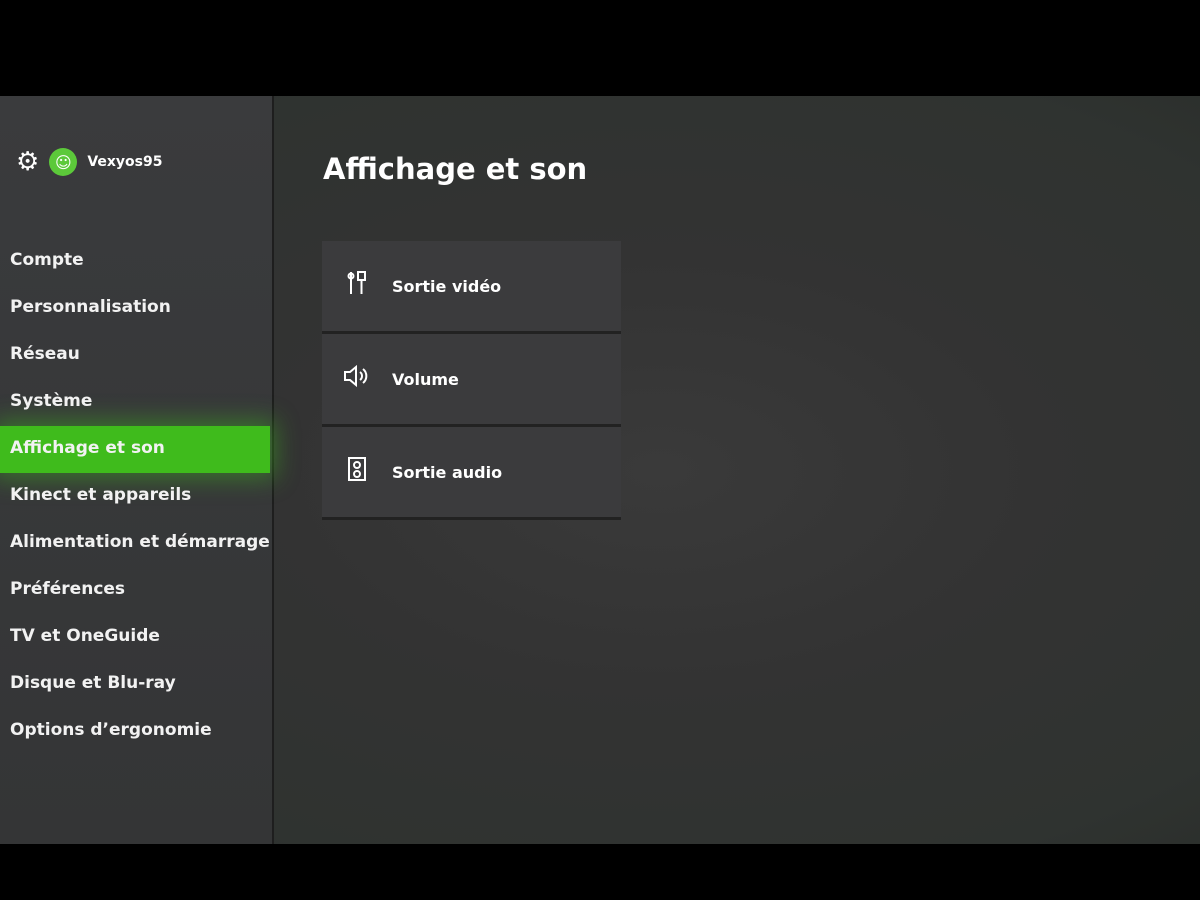  Describe the element at coordinates (447, 472) in the screenshot. I see `menu-item-label: Sortie audio` at that location.